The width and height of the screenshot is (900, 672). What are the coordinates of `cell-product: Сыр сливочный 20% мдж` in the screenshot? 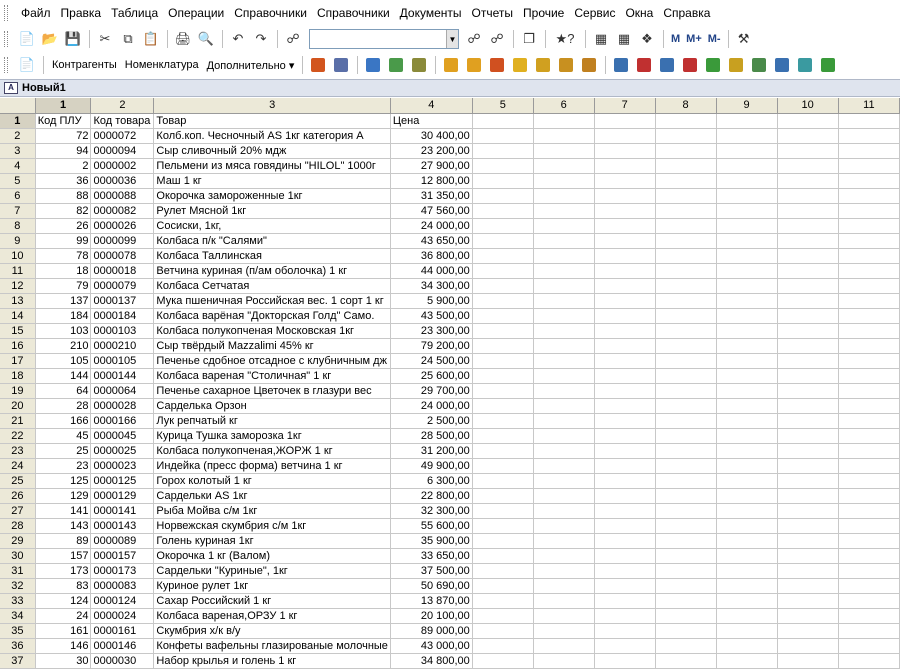 It's located at (272, 151).